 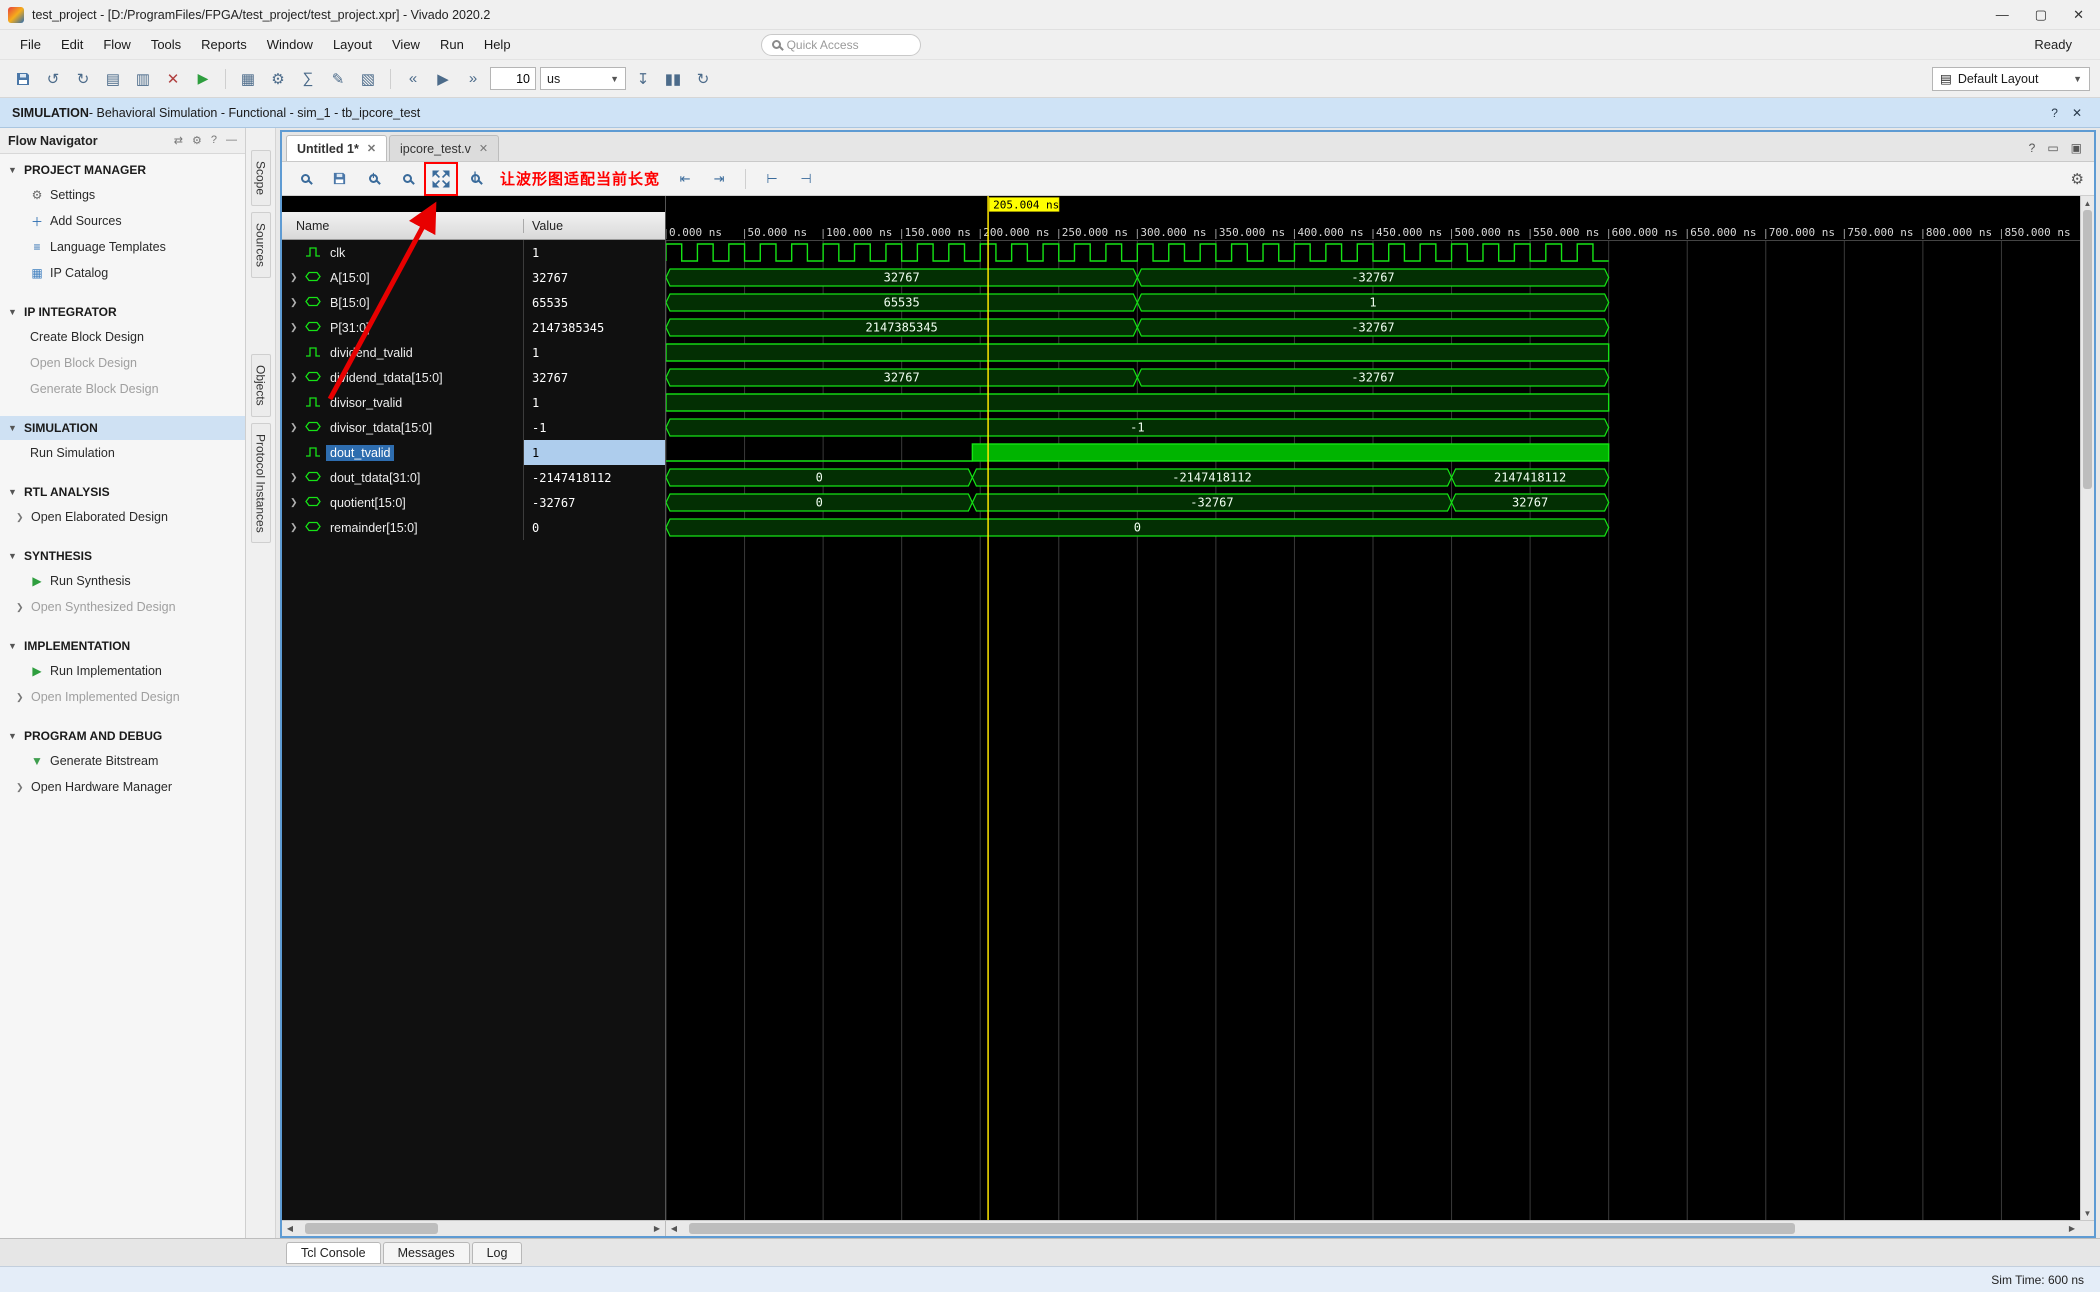 What do you see at coordinates (260, 178) in the screenshot?
I see `side-tab-scope: Scope` at bounding box center [260, 178].